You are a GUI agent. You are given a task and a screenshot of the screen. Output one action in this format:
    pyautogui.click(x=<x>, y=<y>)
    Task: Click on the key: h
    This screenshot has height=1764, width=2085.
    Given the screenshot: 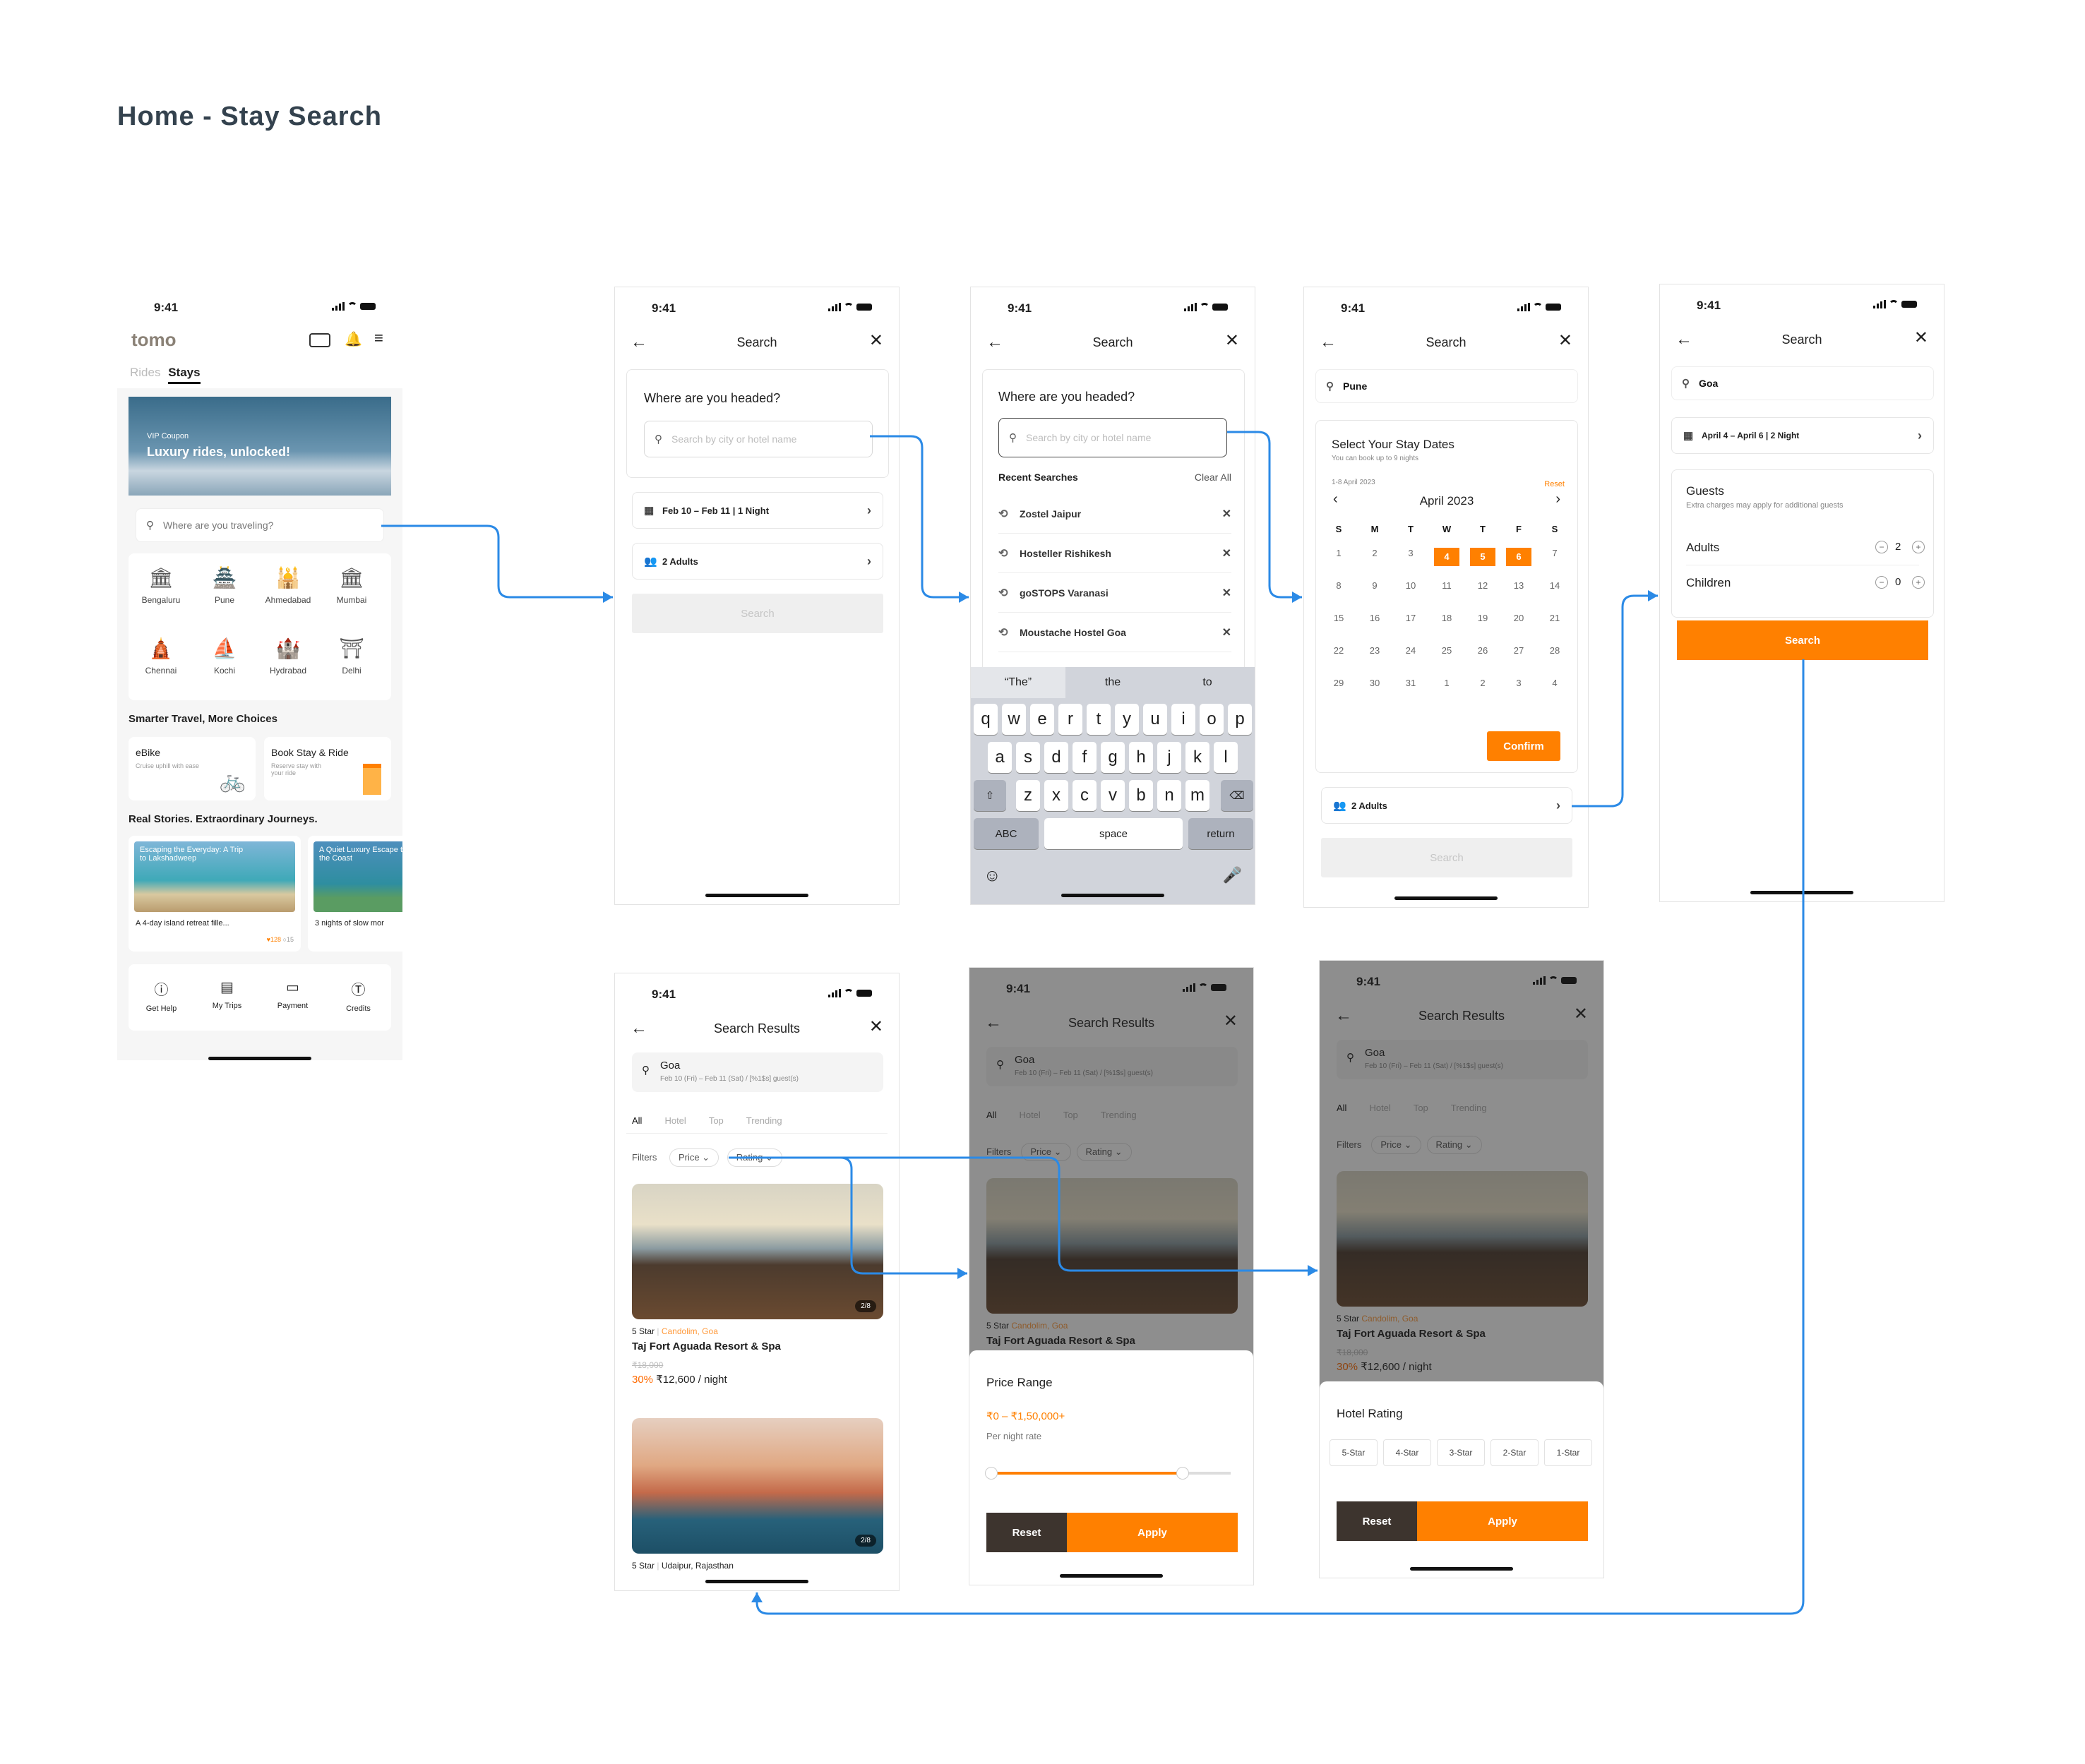 What is the action you would take?
    pyautogui.click(x=1141, y=757)
    